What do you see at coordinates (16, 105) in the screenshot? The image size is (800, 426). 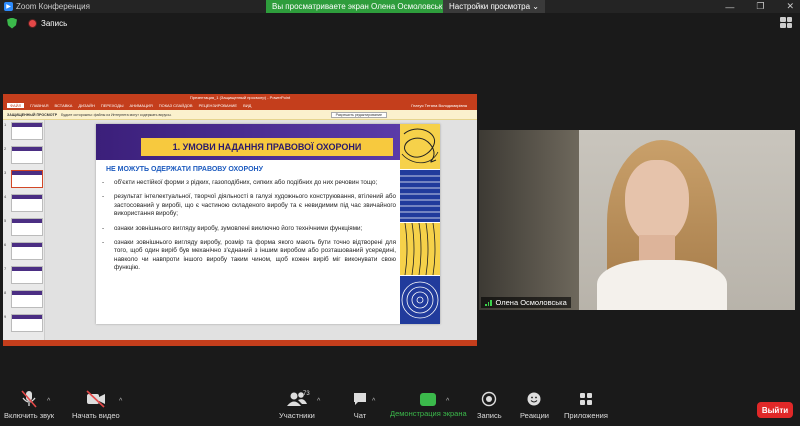 I see `ppt-tab: ФАЙЛ` at bounding box center [16, 105].